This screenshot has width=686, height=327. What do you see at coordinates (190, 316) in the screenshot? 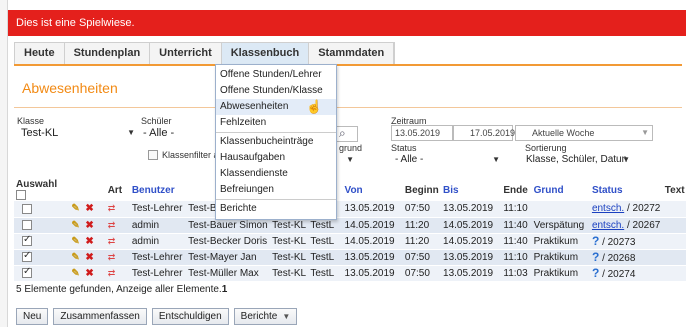
I see `entschuldigen-button: Entschuldigen` at bounding box center [190, 316].